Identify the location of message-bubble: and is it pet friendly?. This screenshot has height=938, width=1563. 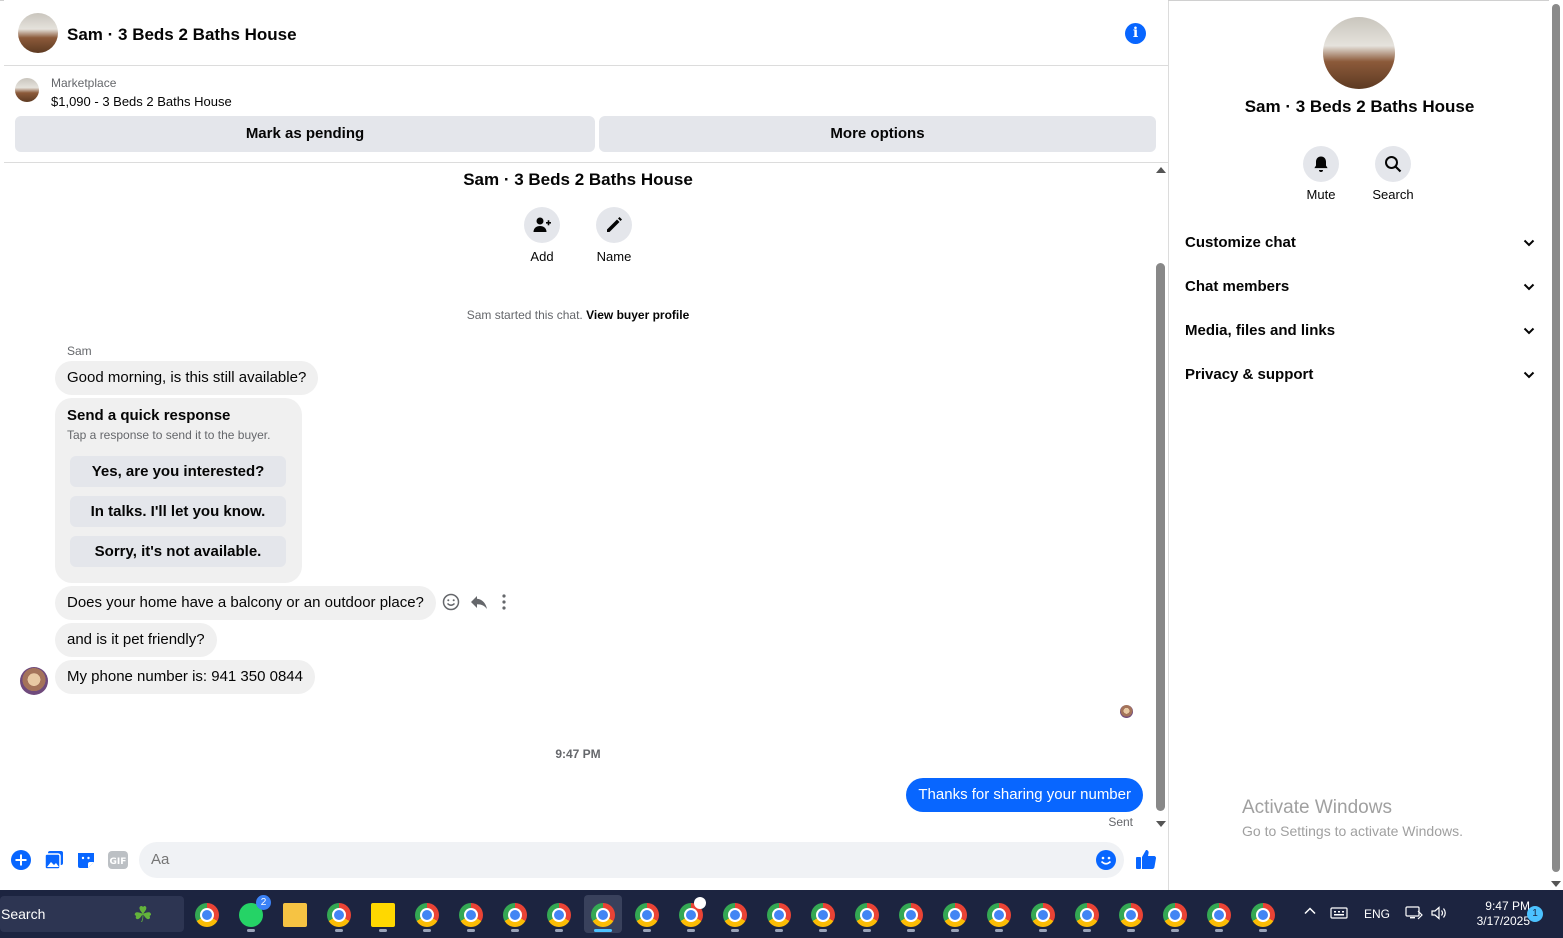
(136, 640).